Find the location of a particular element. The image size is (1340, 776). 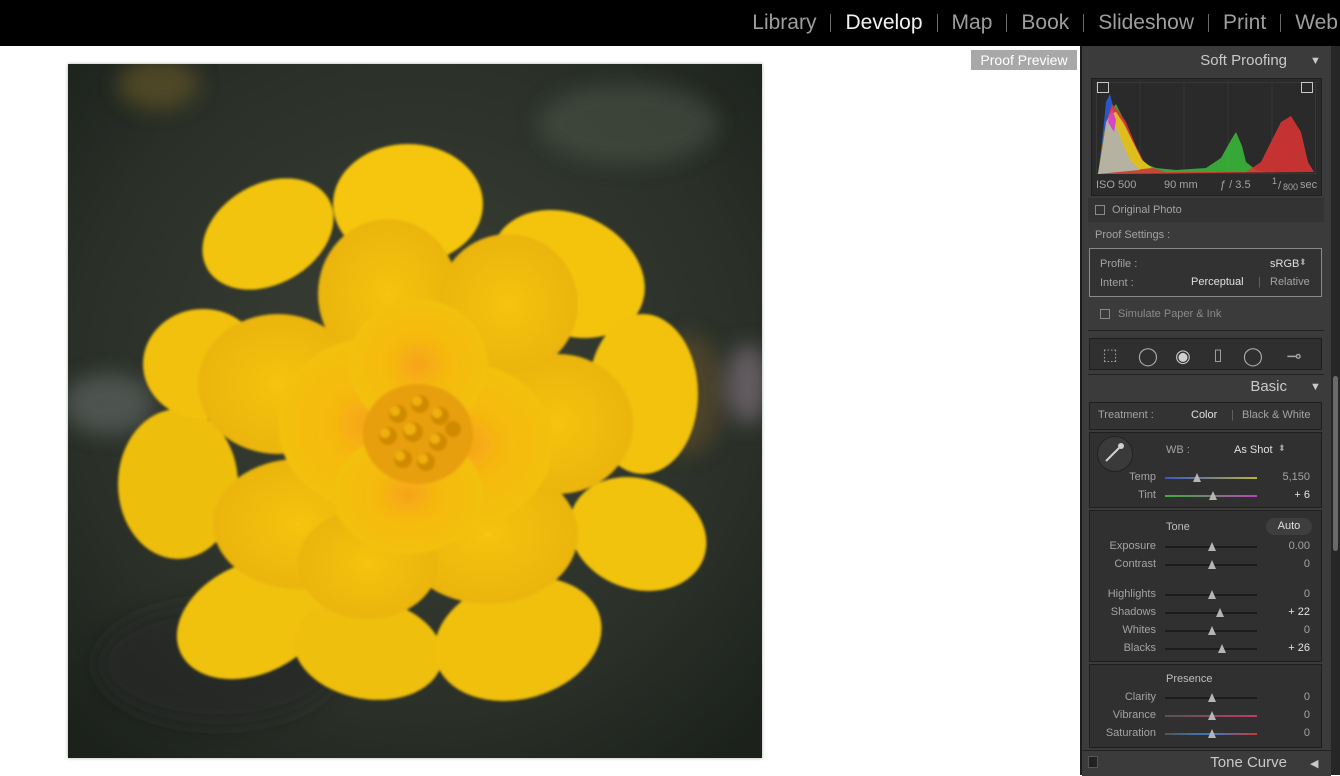

shadows-slider is located at coordinates (1211, 612).